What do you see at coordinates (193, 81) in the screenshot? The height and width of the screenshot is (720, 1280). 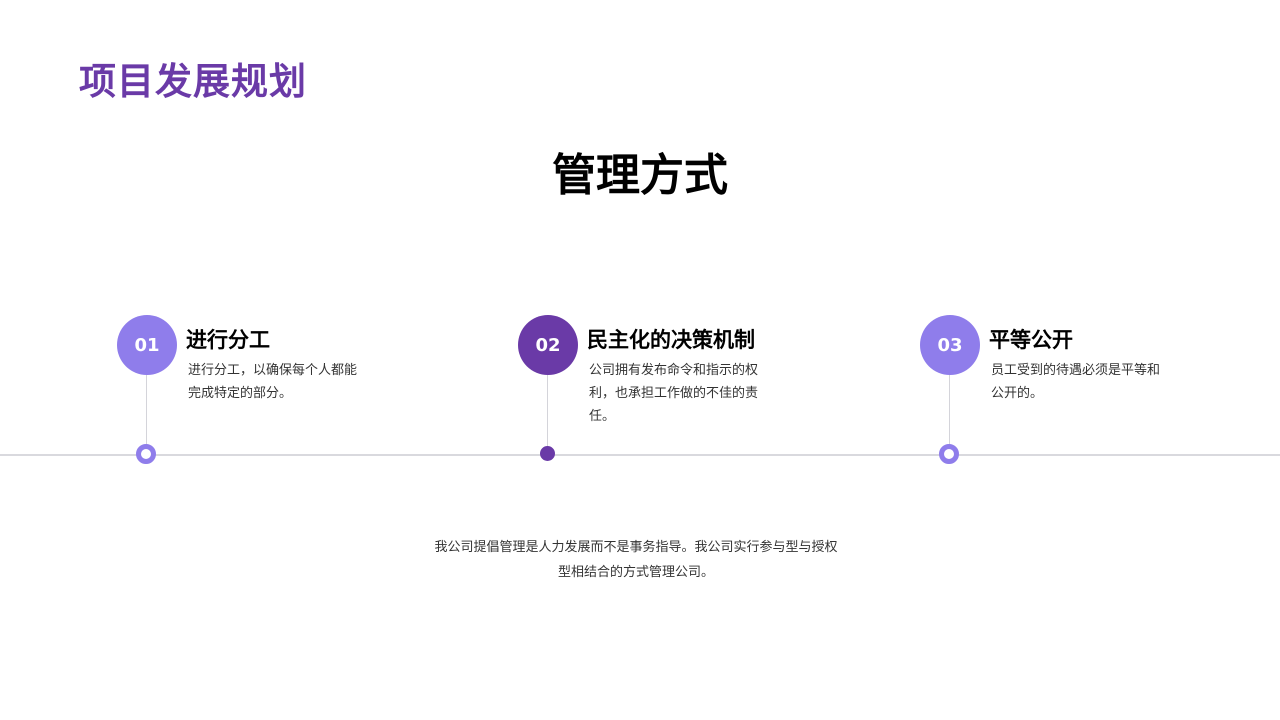 I see `page-title: 项目发展规划` at bounding box center [193, 81].